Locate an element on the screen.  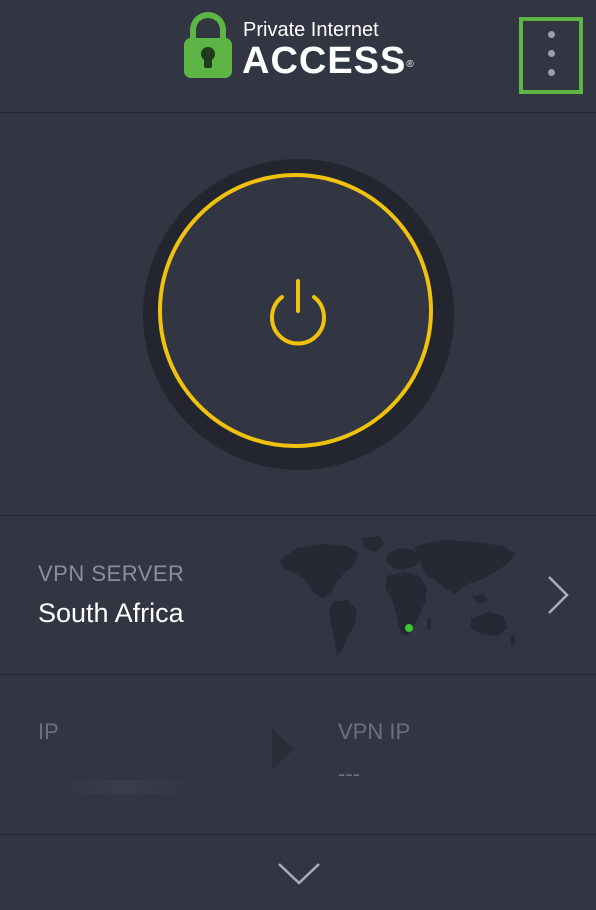
pia-logo: Private Internet ACCESS® is located at coordinates (302, 46).